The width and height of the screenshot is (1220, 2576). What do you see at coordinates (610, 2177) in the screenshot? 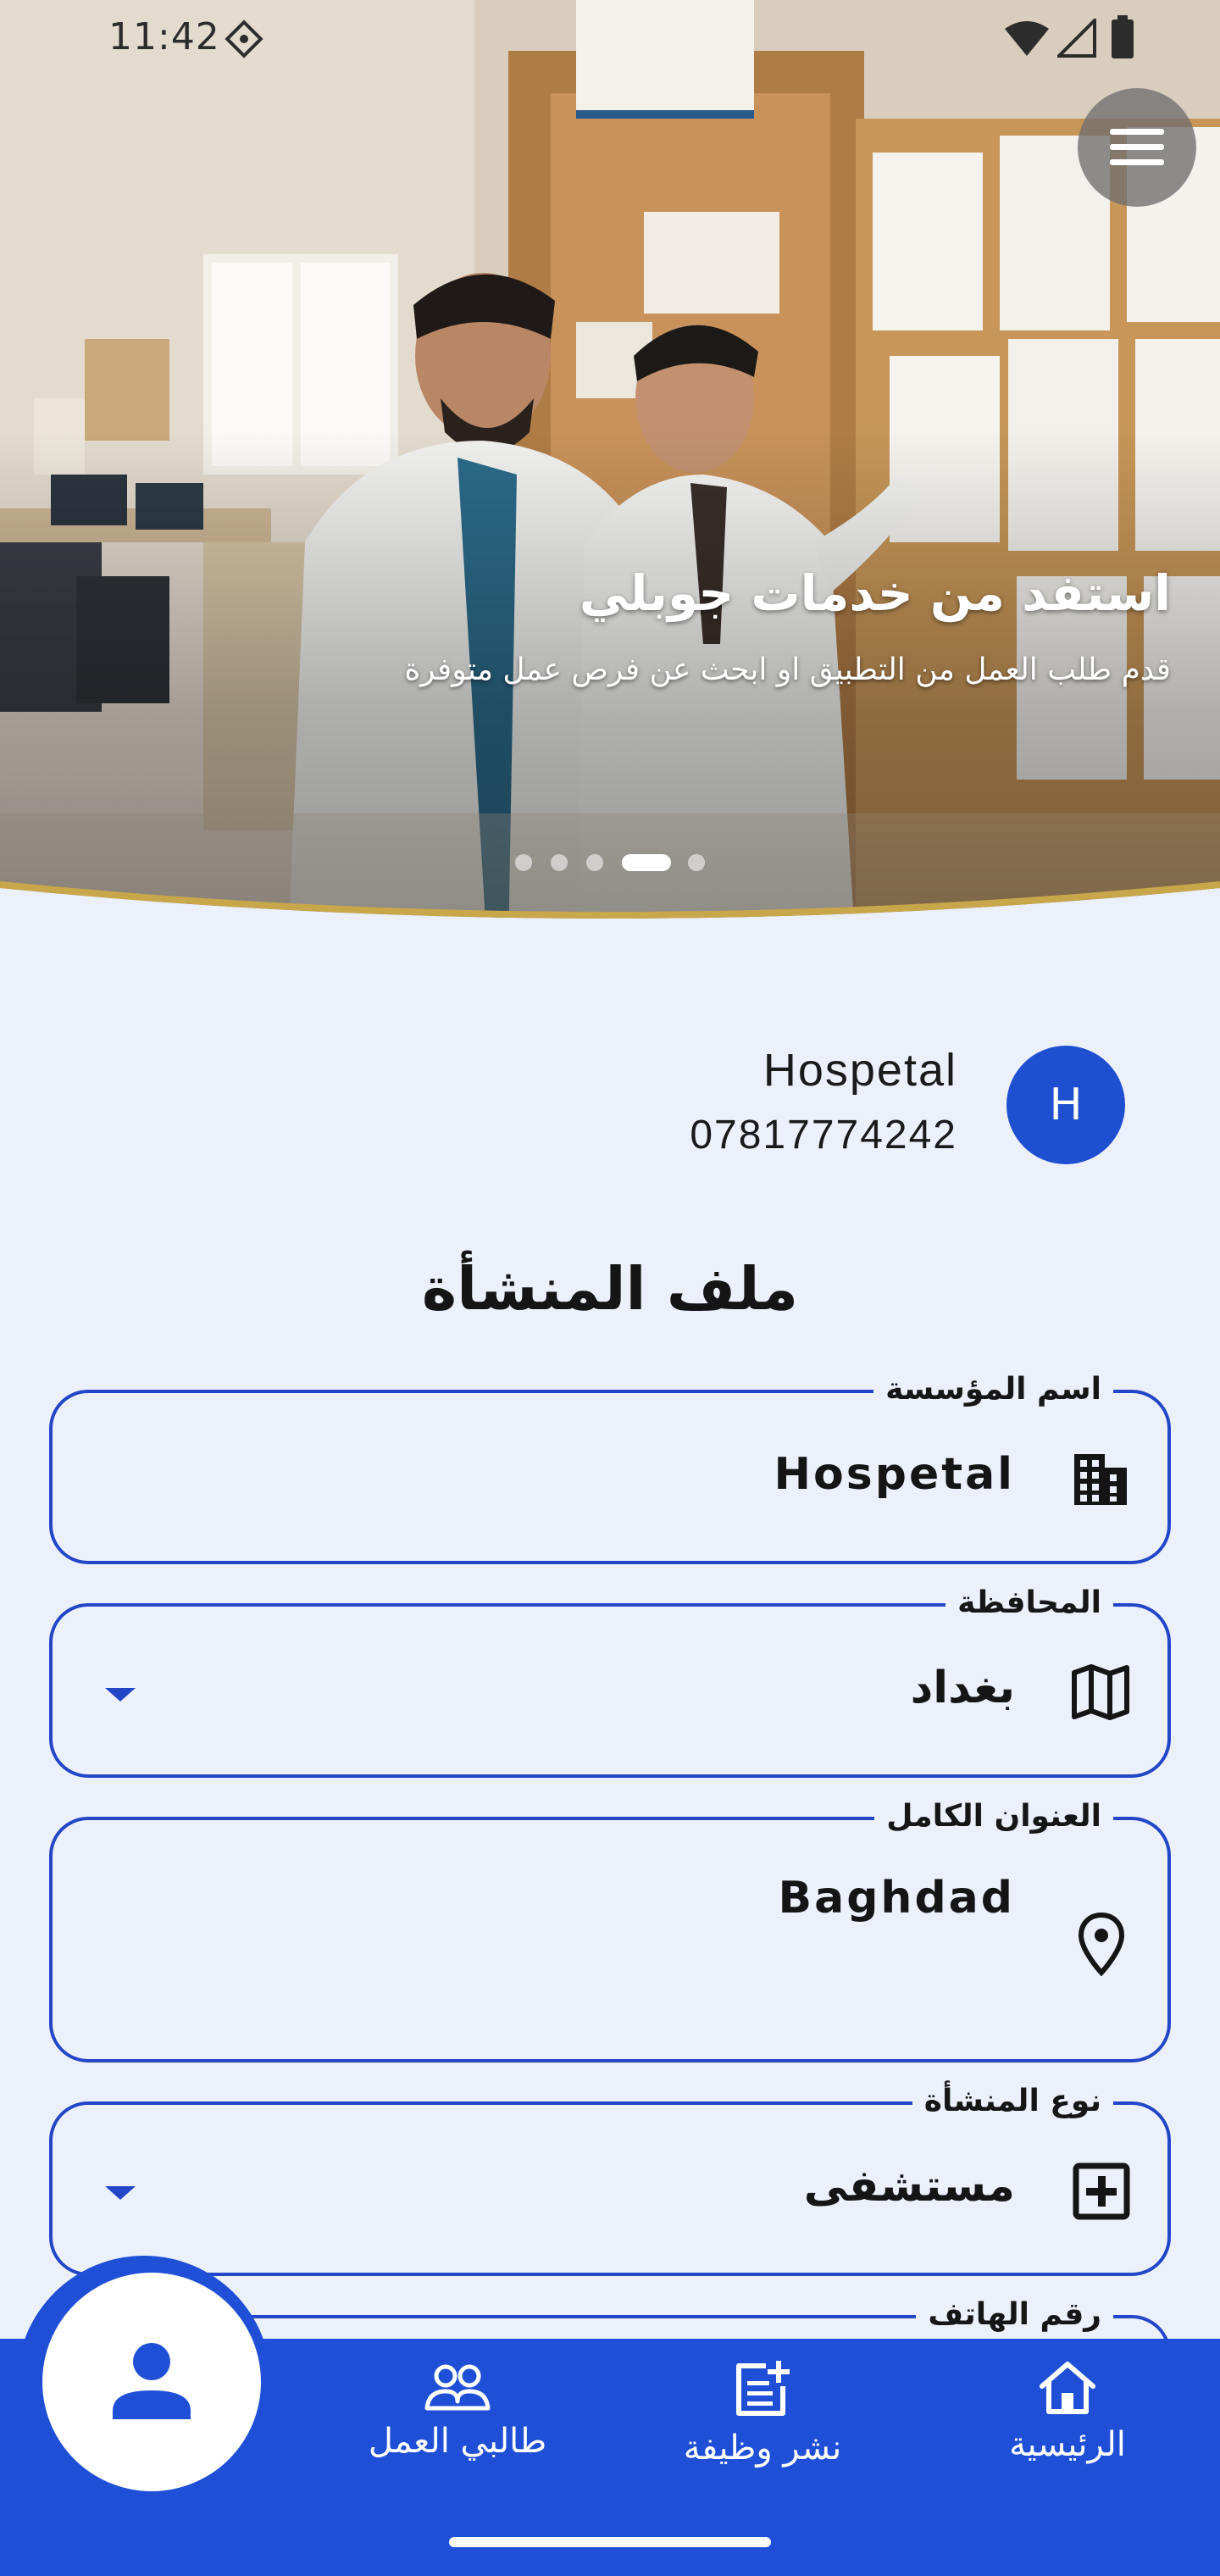
I see `facility-type-dropdown: نوع المنشأة مستشفى` at bounding box center [610, 2177].